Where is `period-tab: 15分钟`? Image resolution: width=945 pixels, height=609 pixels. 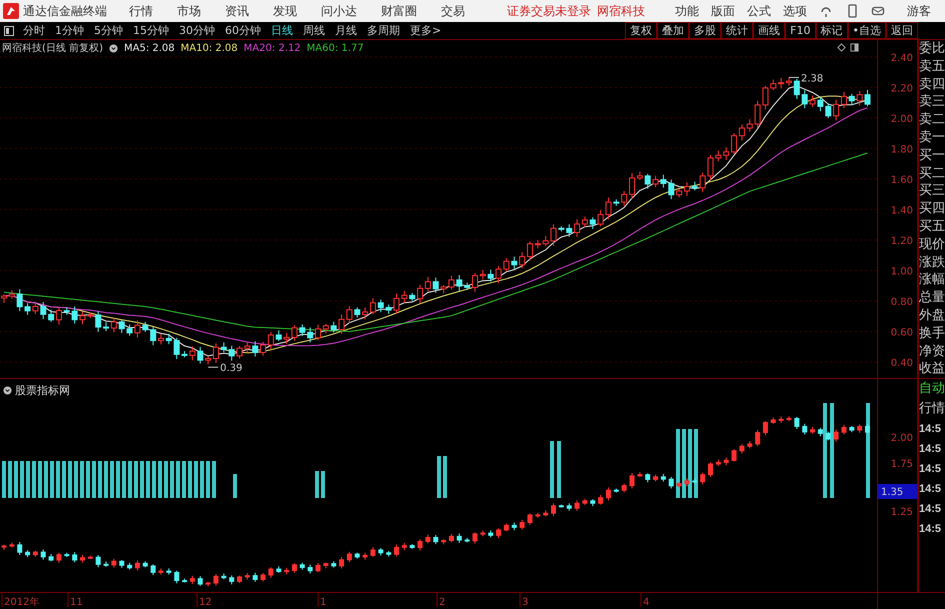 period-tab: 15分钟 is located at coordinates (151, 30).